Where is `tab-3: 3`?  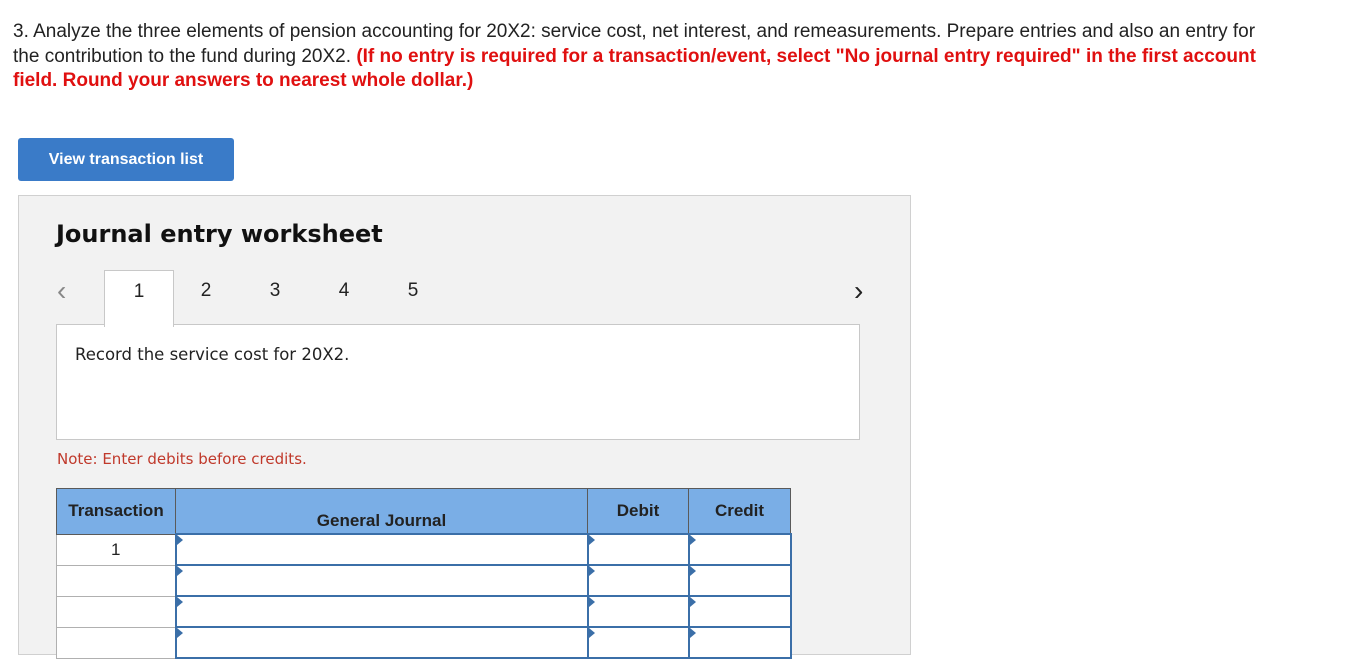 tab-3: 3 is located at coordinates (275, 297).